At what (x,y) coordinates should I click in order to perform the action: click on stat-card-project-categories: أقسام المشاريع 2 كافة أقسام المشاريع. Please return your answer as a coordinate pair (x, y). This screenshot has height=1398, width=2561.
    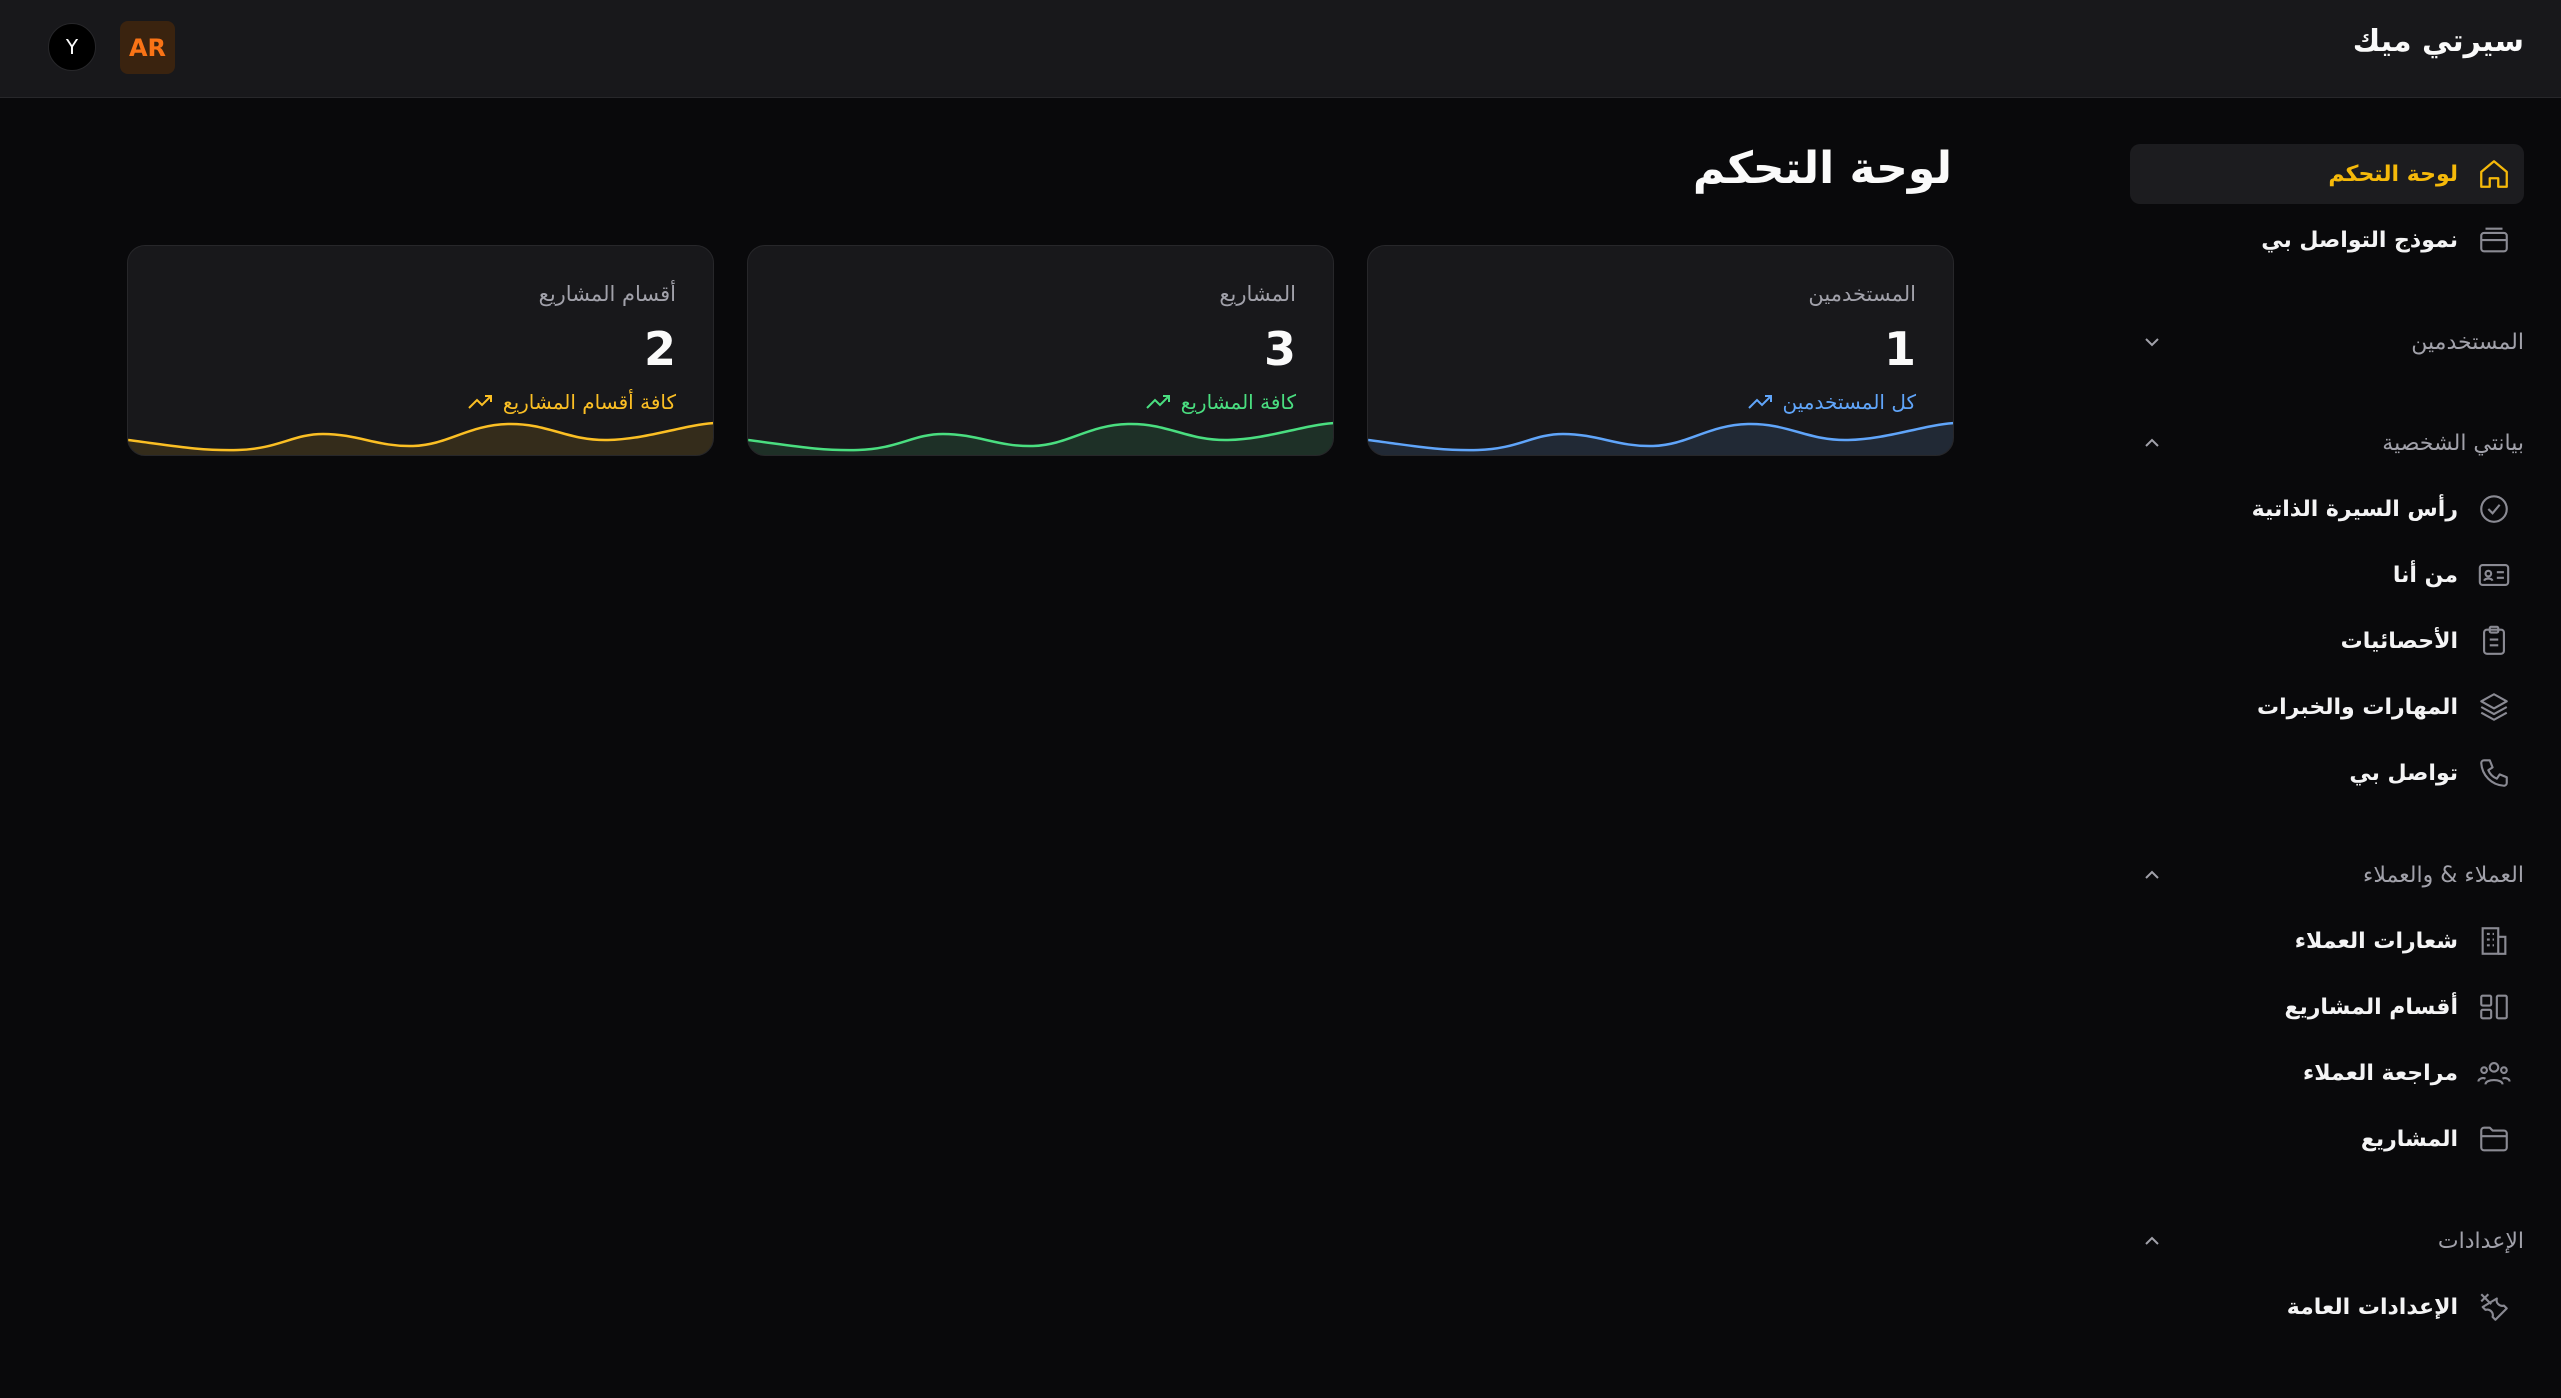
    Looking at the image, I should click on (420, 350).